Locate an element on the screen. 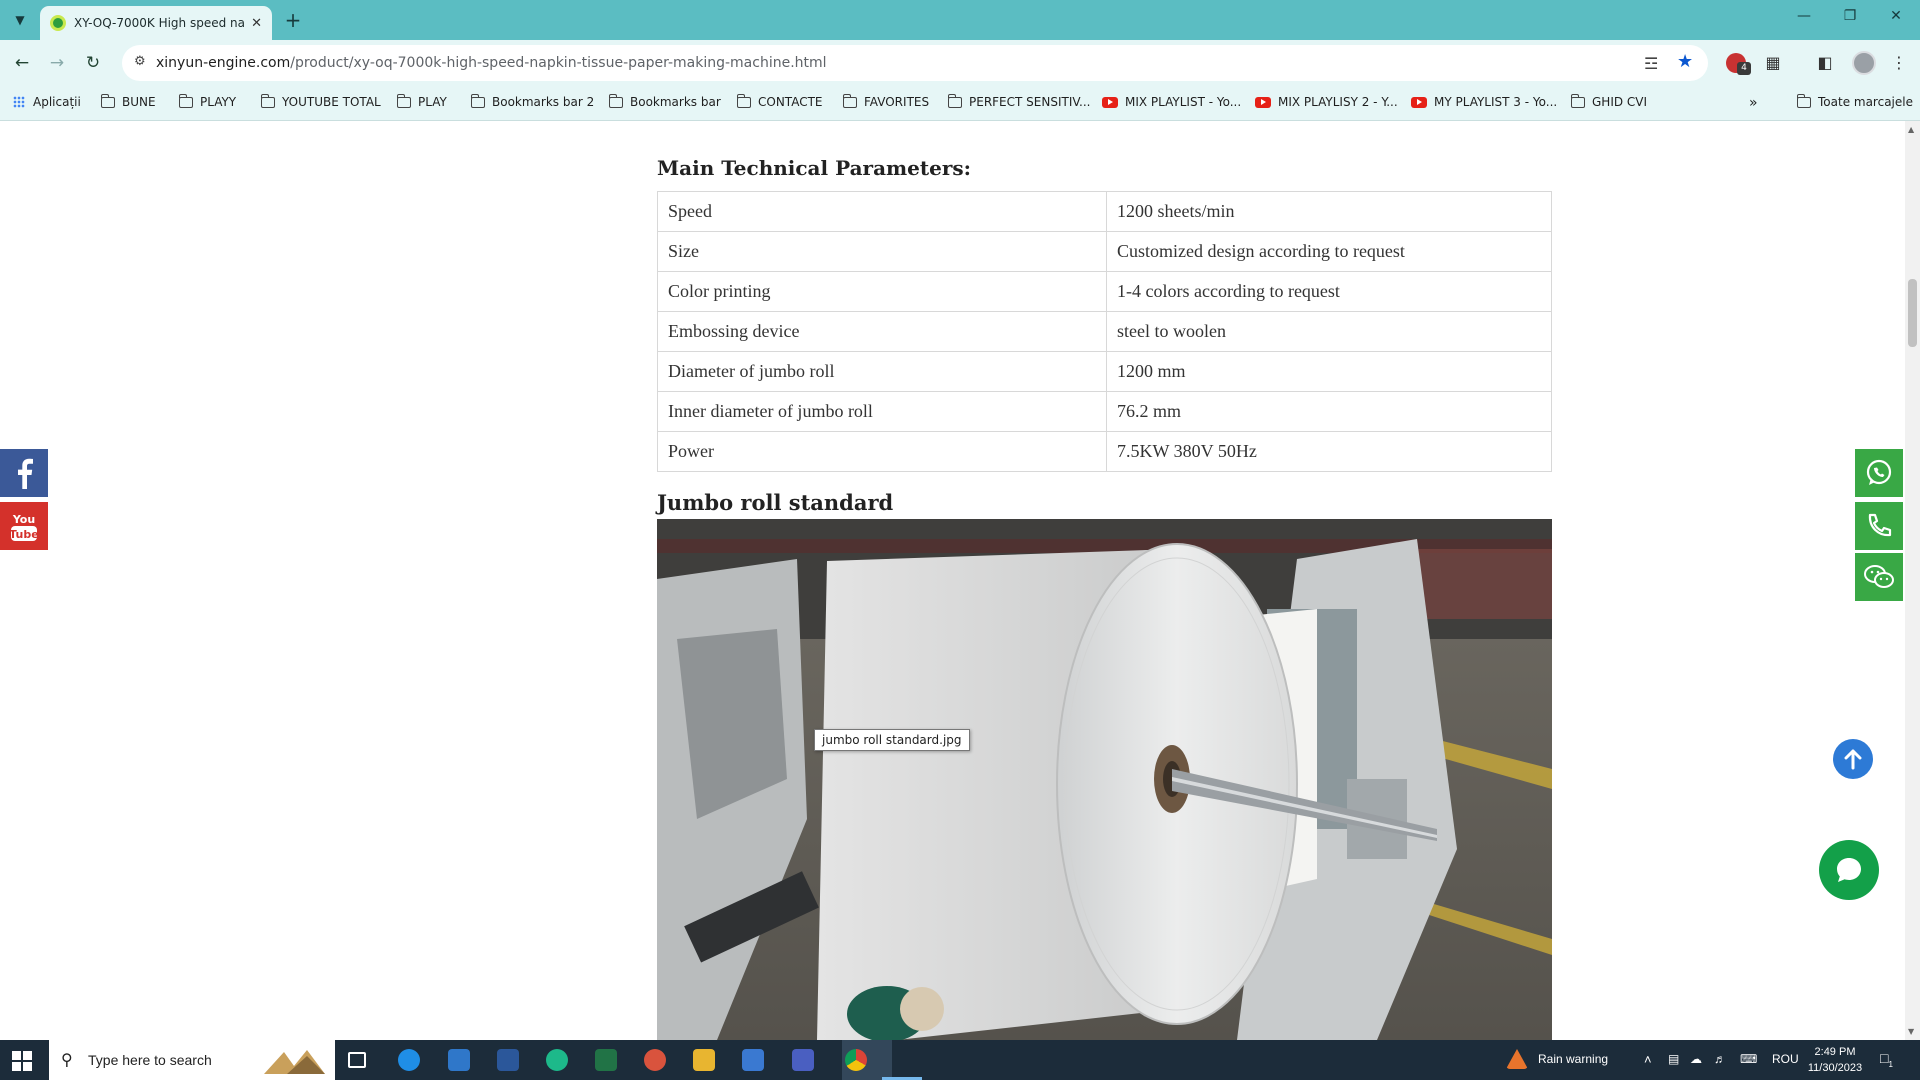  param-value: 1-4 colors according to request is located at coordinates (1329, 291).